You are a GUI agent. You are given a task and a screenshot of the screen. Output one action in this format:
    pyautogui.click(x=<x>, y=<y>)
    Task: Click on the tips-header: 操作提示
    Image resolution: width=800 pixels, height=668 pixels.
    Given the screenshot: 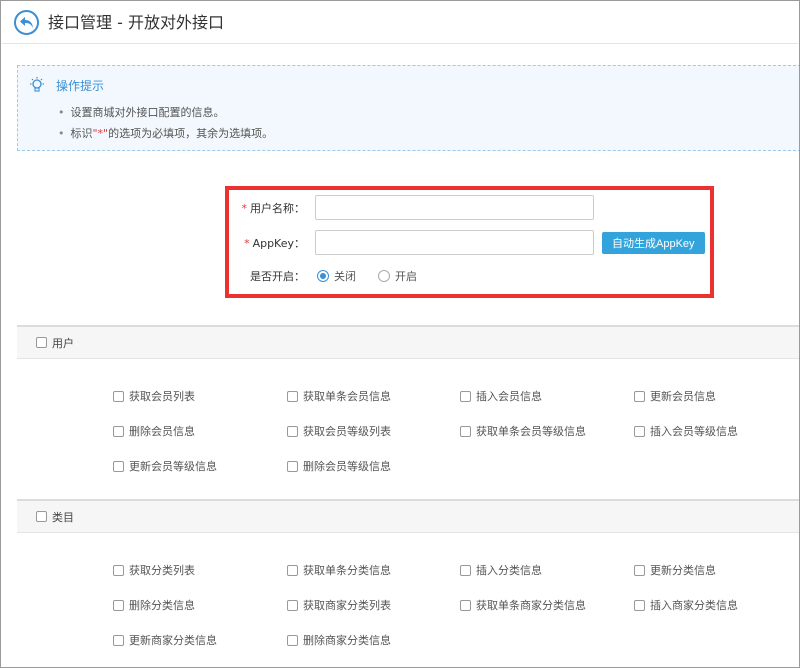 What is the action you would take?
    pyautogui.click(x=66, y=85)
    